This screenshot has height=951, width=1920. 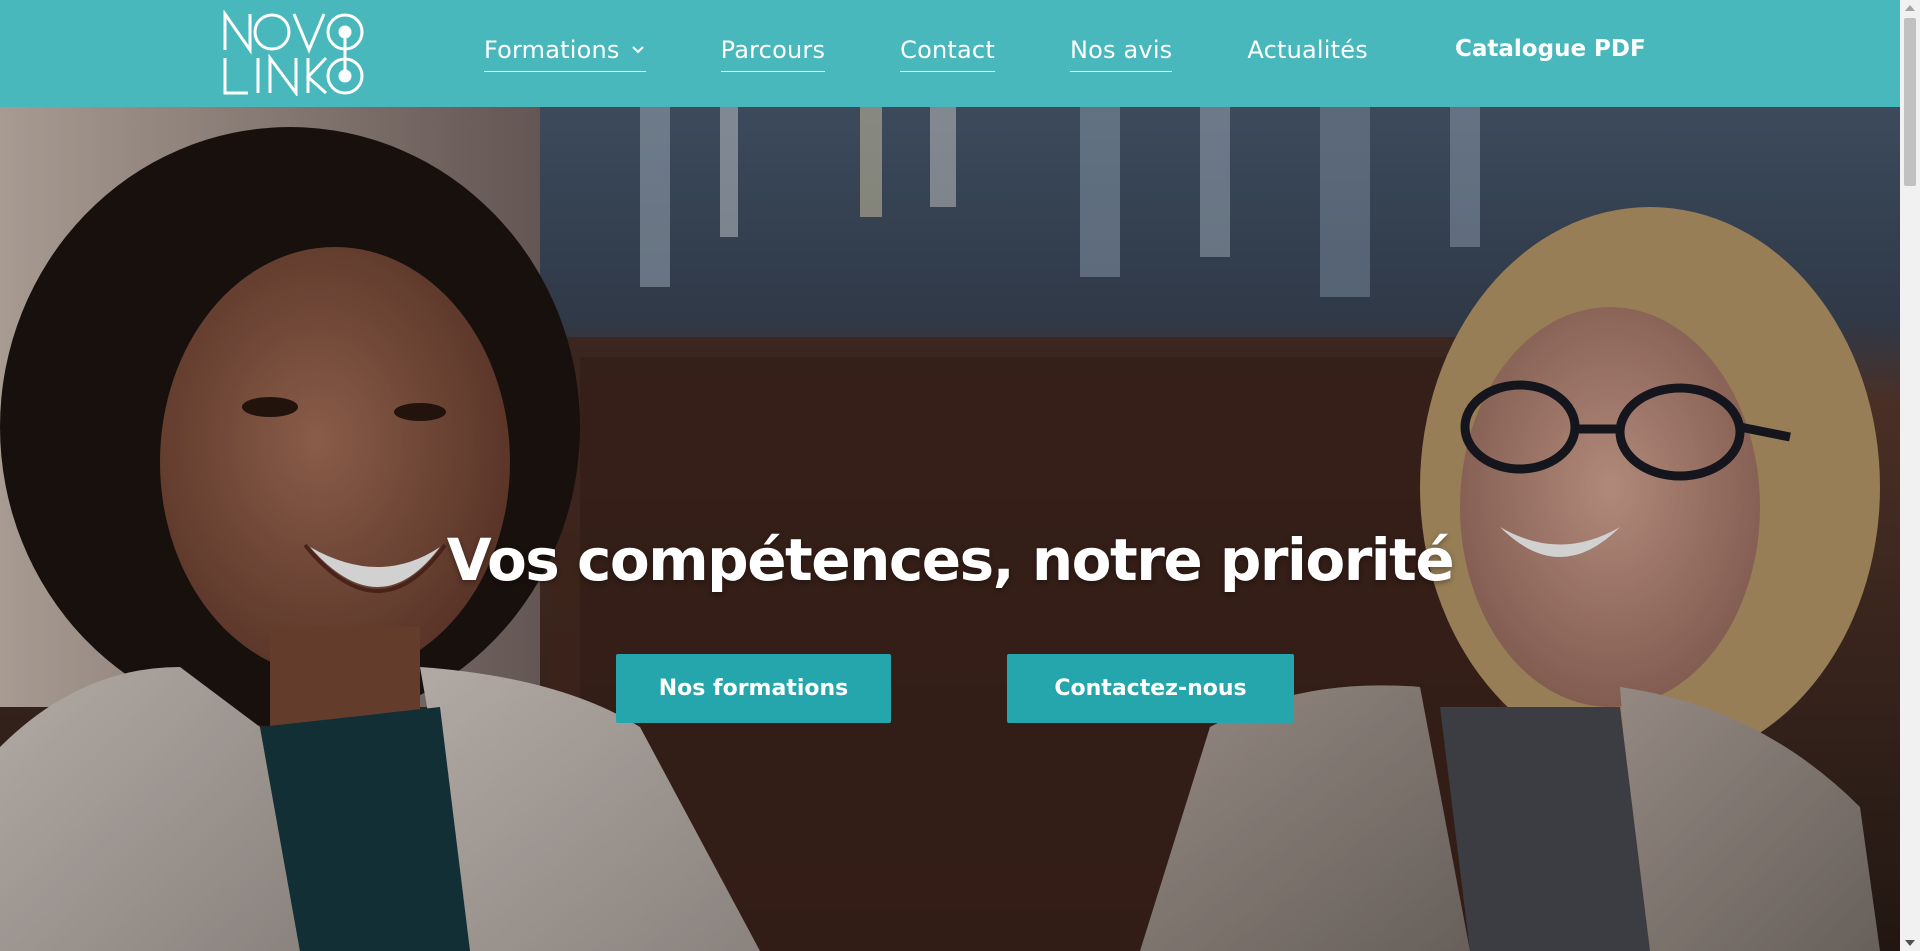 I want to click on novolinko-logo-icon, so click(x=293, y=53).